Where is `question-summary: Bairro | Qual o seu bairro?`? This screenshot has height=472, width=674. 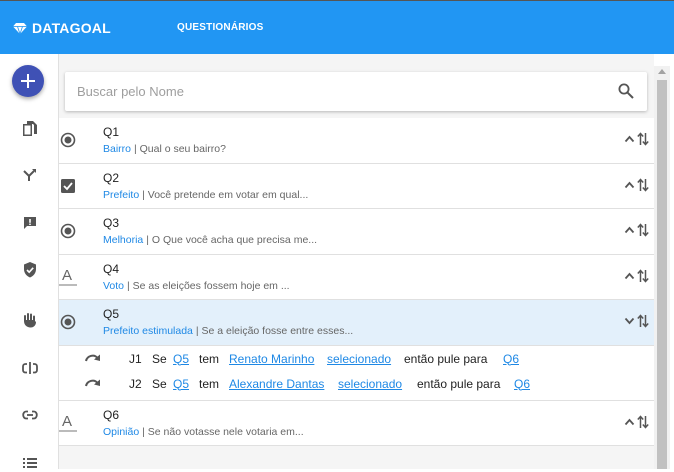 question-summary: Bairro | Qual o seu bairro? is located at coordinates (164, 149).